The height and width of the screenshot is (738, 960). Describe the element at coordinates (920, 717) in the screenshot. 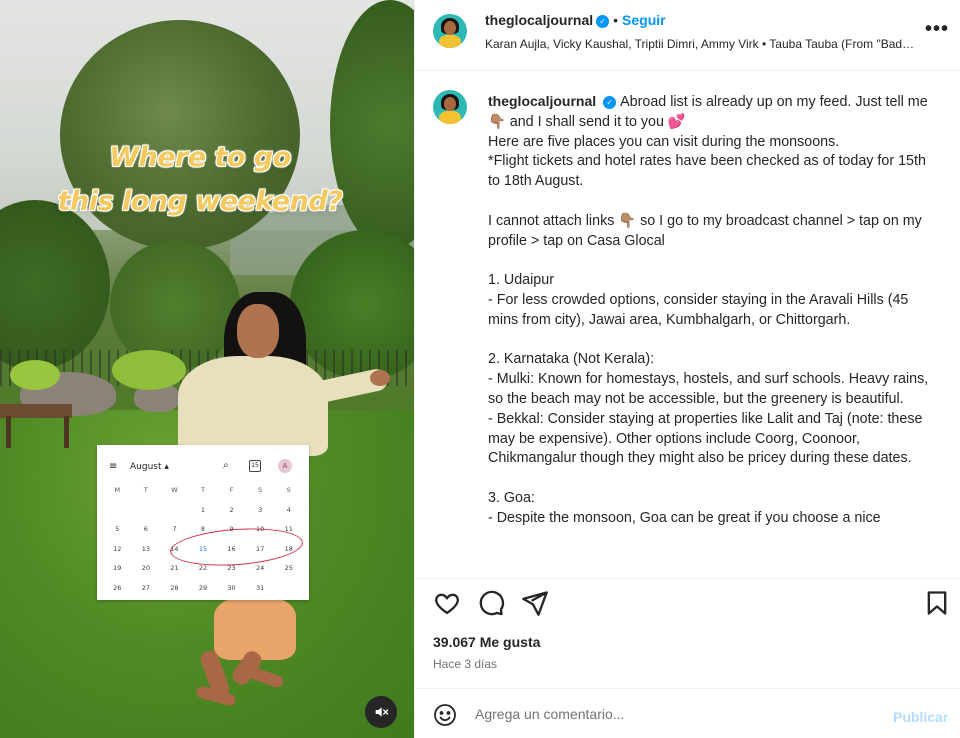

I see `publish-button: Publicar` at that location.